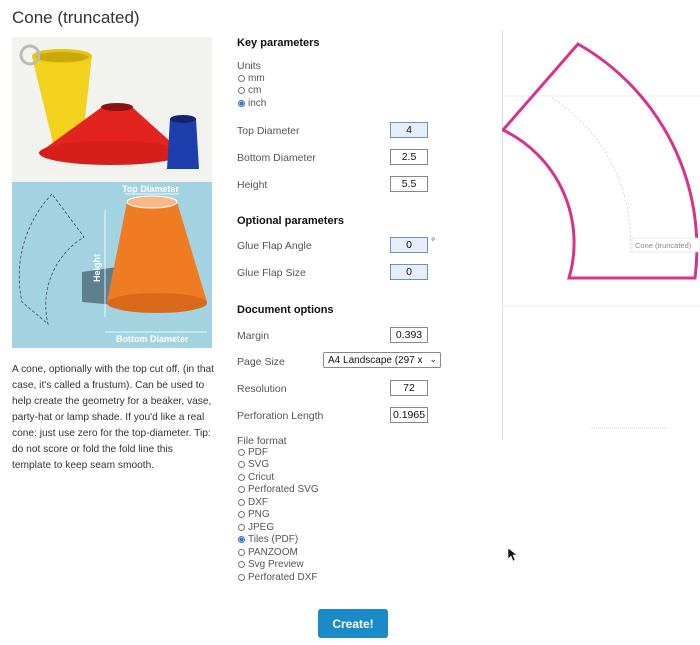 This screenshot has height=645, width=700. What do you see at coordinates (241, 565) in the screenshot?
I see `radio-svg-preview` at bounding box center [241, 565].